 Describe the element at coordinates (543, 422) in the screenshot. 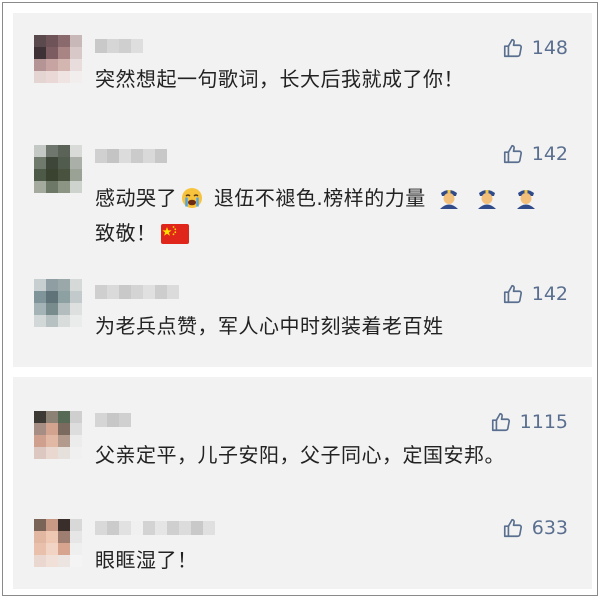

I see `like-count: 1115` at that location.